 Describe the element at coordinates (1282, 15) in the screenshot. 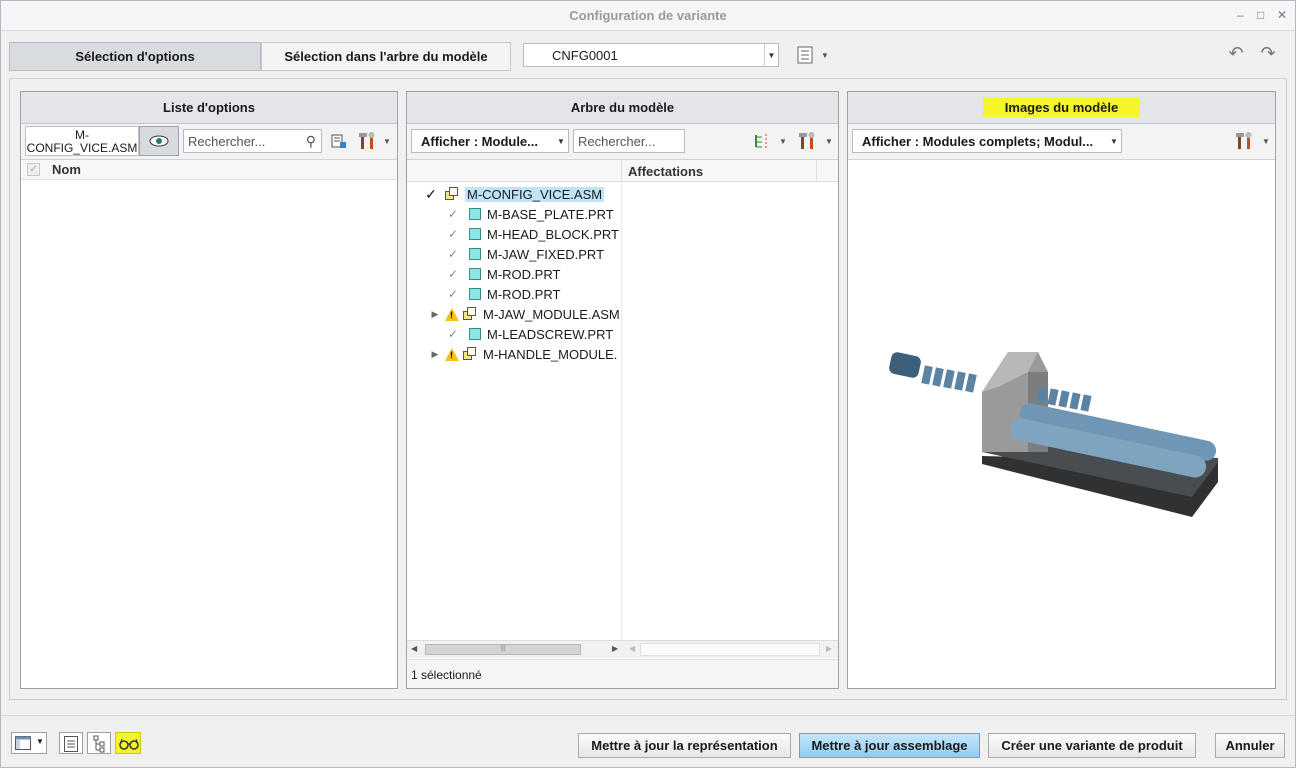

I see `close-icon: ✕` at that location.